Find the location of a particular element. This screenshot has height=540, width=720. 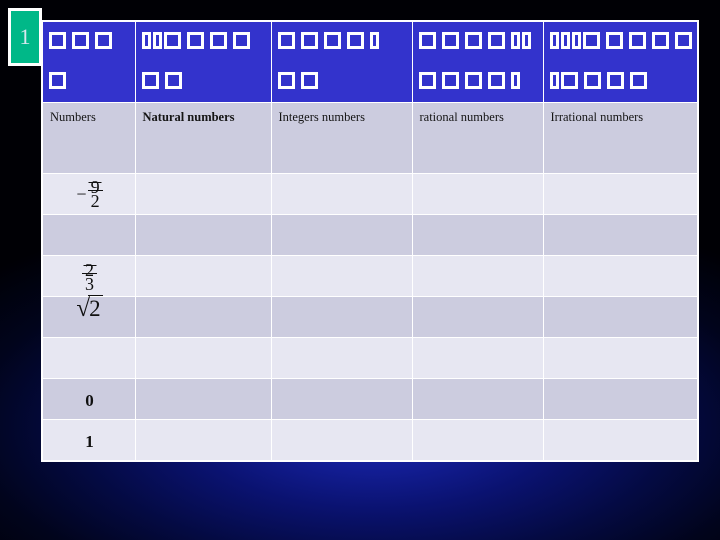

column-title-rational-numbers: rational numbers is located at coordinates (477, 138).